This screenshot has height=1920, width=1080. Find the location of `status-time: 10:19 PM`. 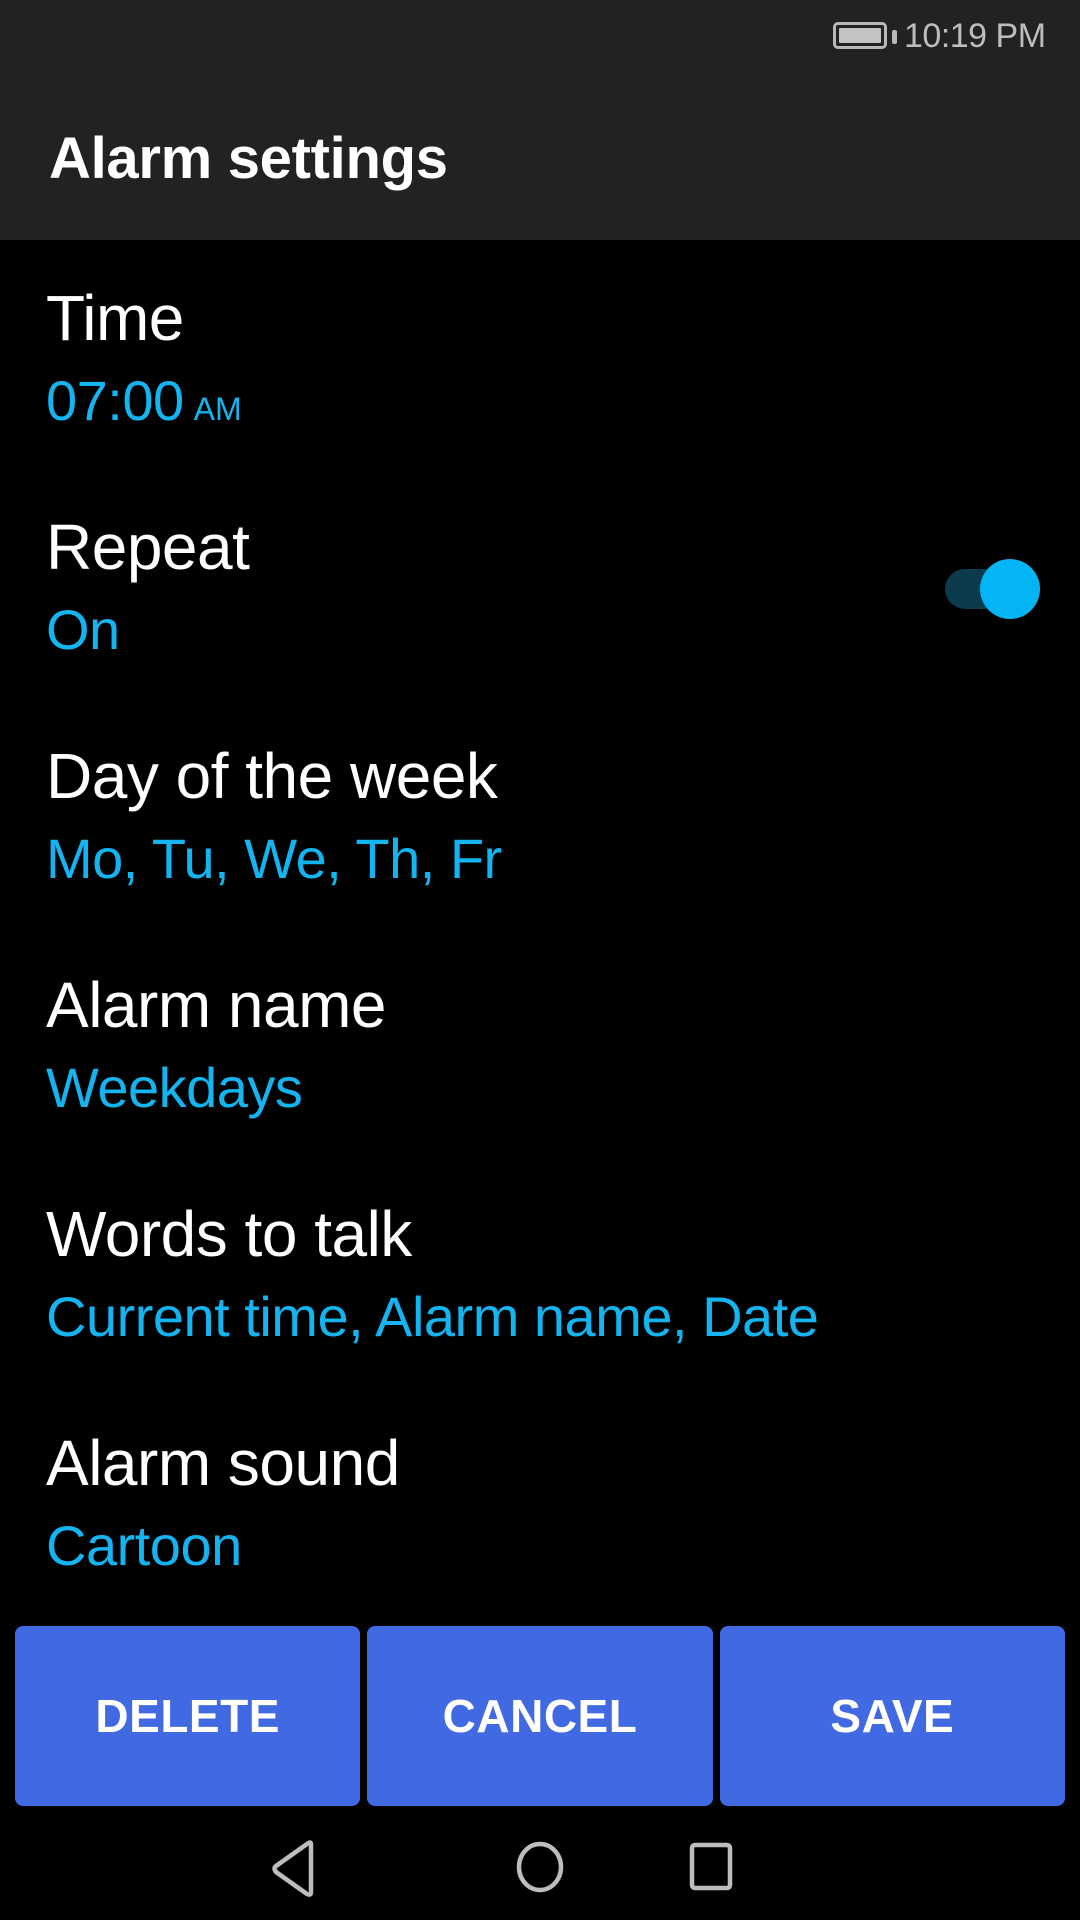

status-time: 10:19 PM is located at coordinates (975, 36).